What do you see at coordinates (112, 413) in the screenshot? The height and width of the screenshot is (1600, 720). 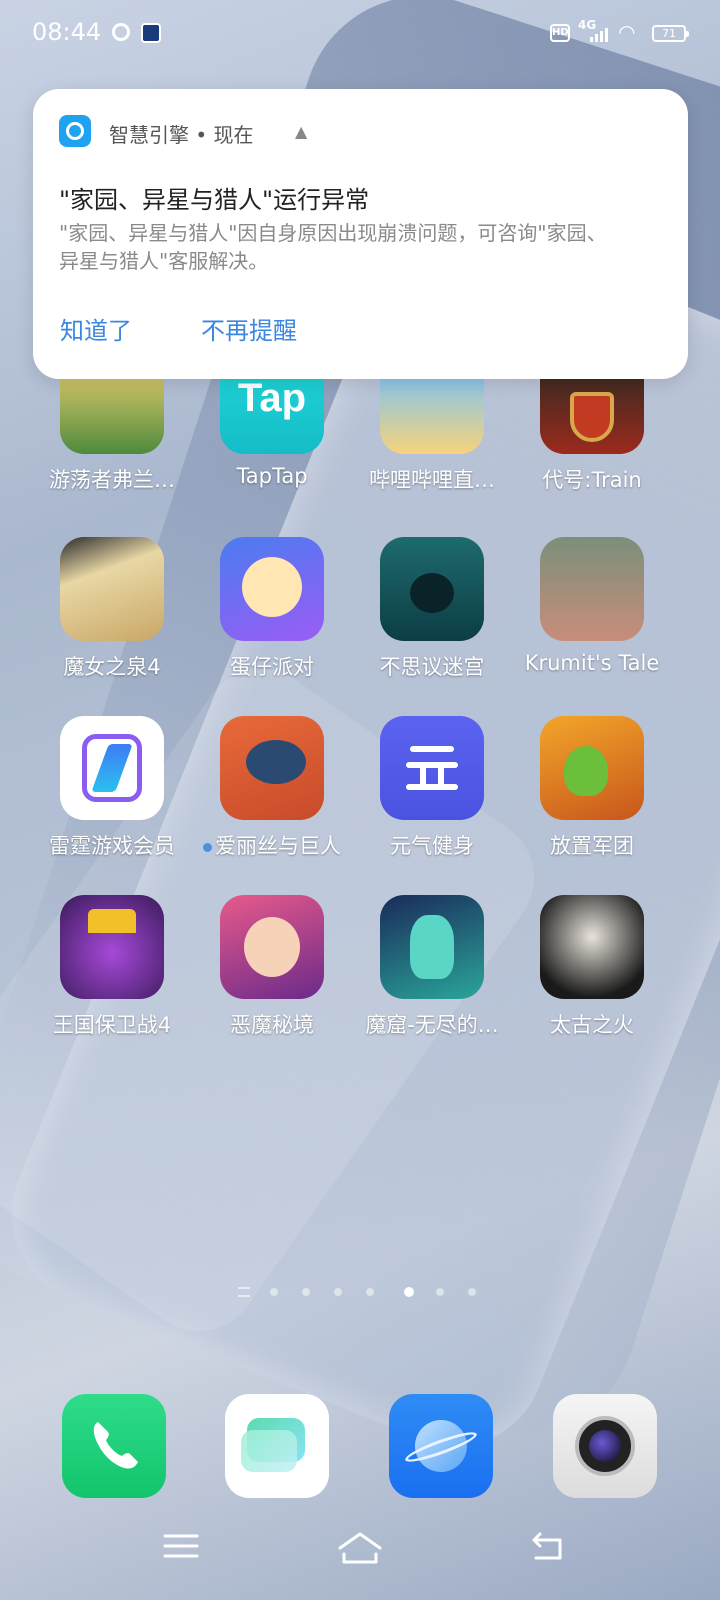 I see `wanderer-frans-icon` at bounding box center [112, 413].